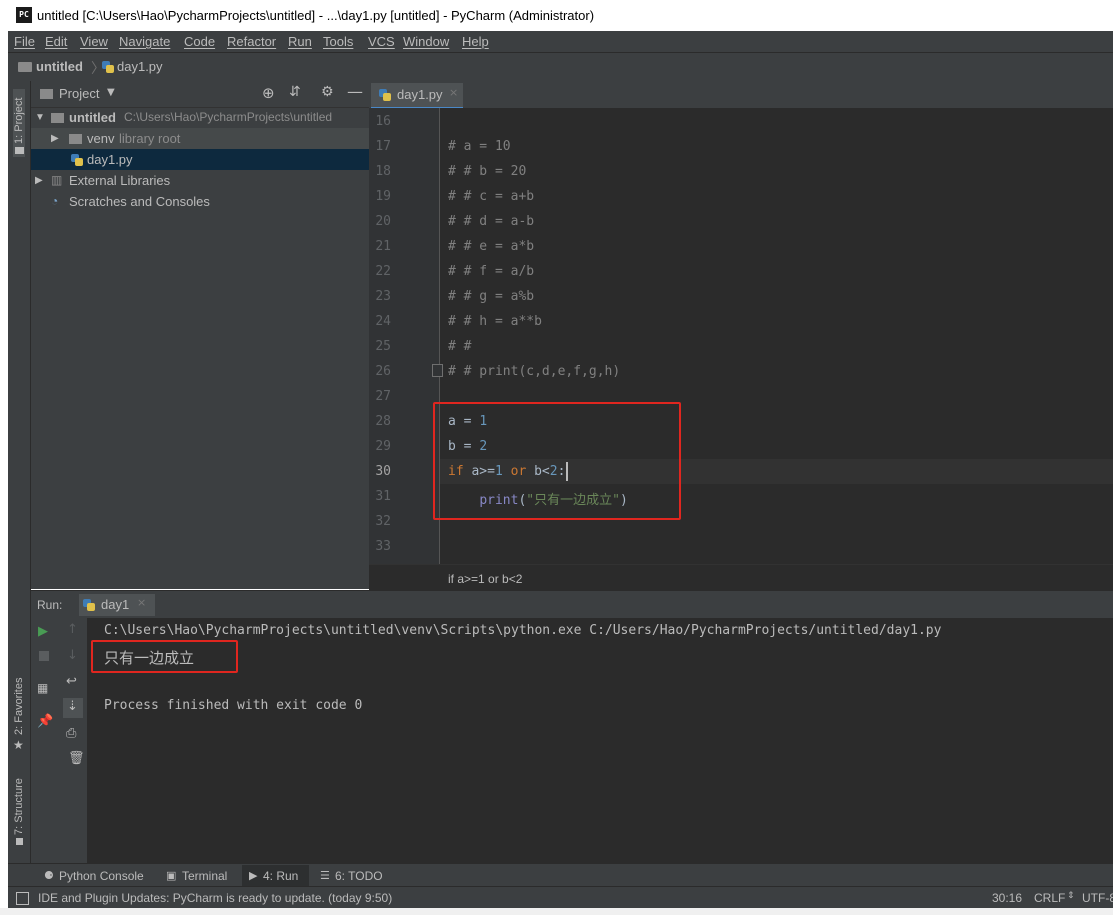 The width and height of the screenshot is (1113, 915). What do you see at coordinates (383, 546) in the screenshot?
I see `line-number: 33` at bounding box center [383, 546].